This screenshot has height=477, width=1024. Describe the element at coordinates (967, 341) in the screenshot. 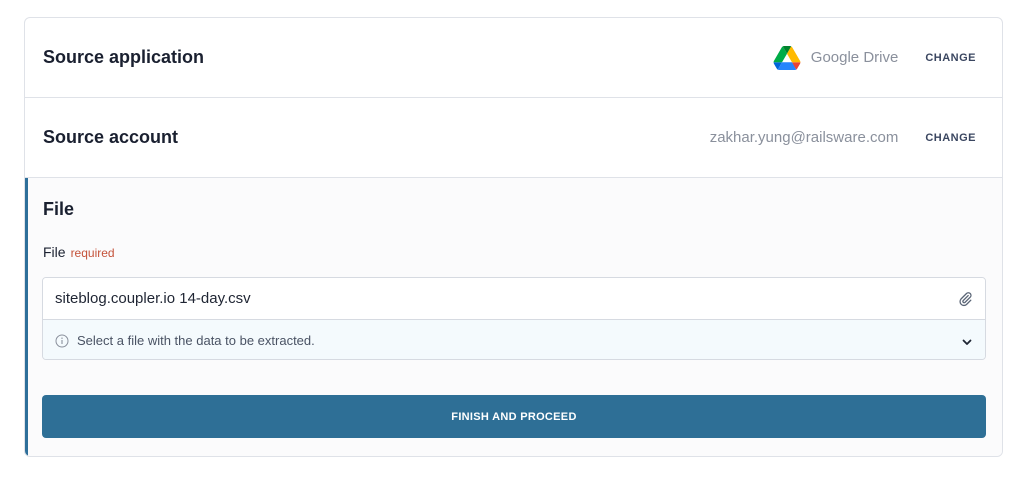

I see `chevron-down-icon` at that location.